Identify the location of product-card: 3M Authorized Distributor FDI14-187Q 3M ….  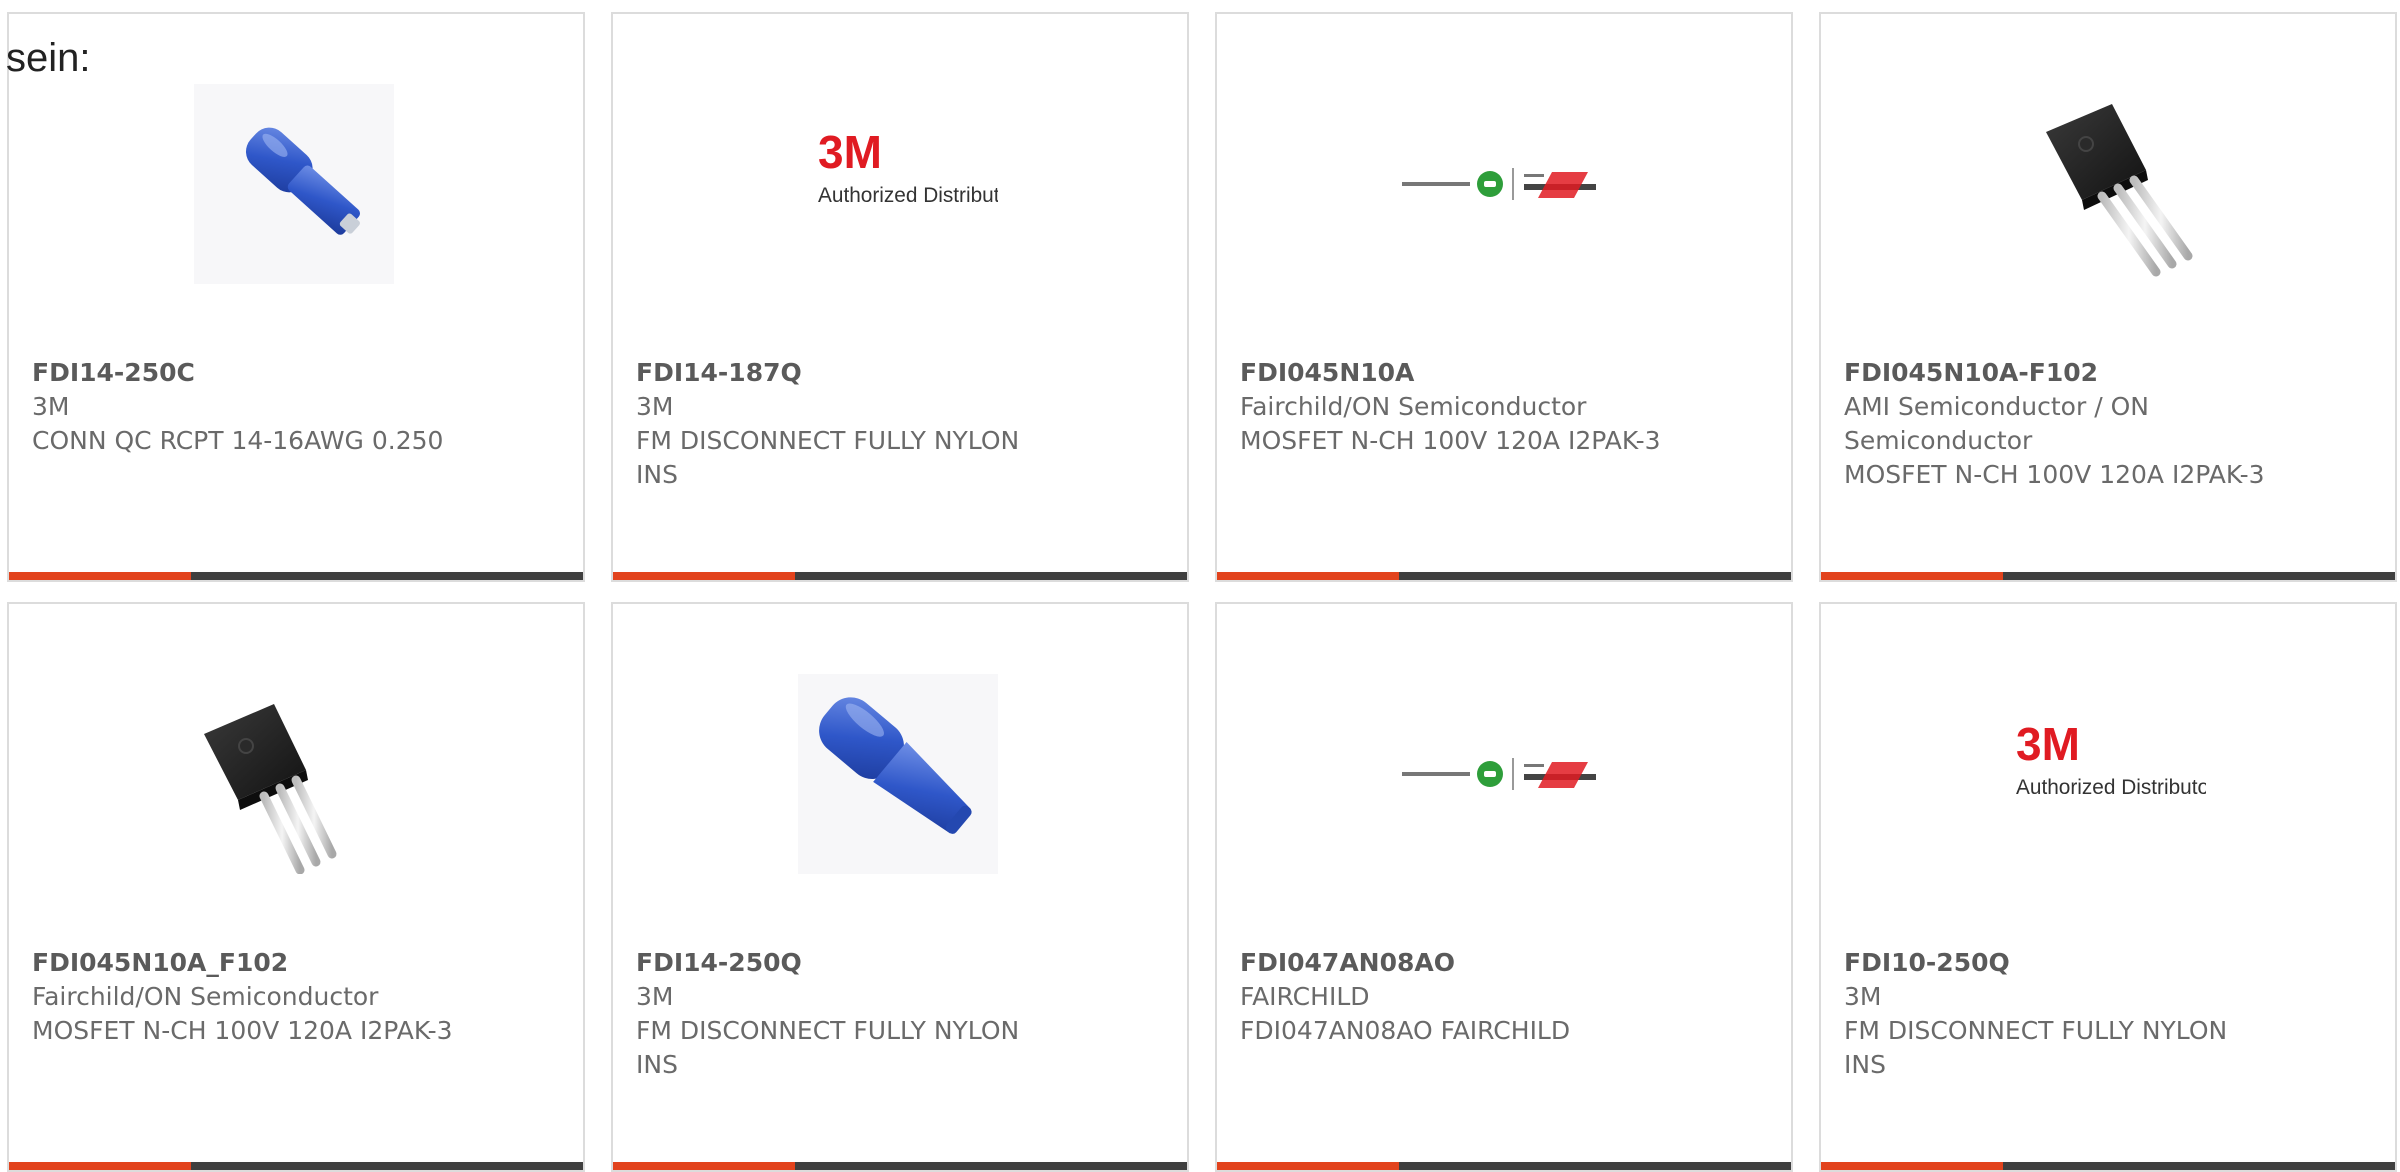
(900, 297).